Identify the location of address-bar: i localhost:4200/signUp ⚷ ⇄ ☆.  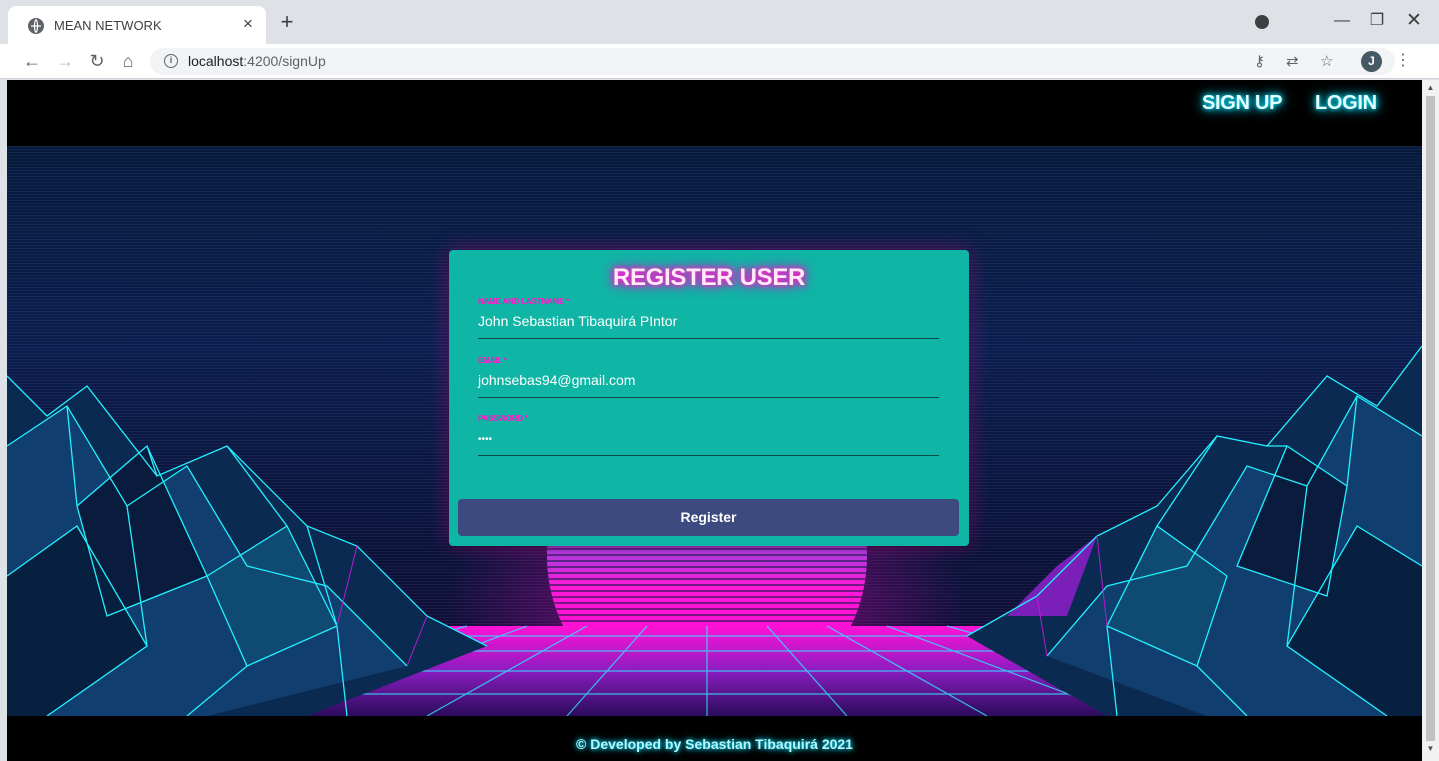
(772, 61).